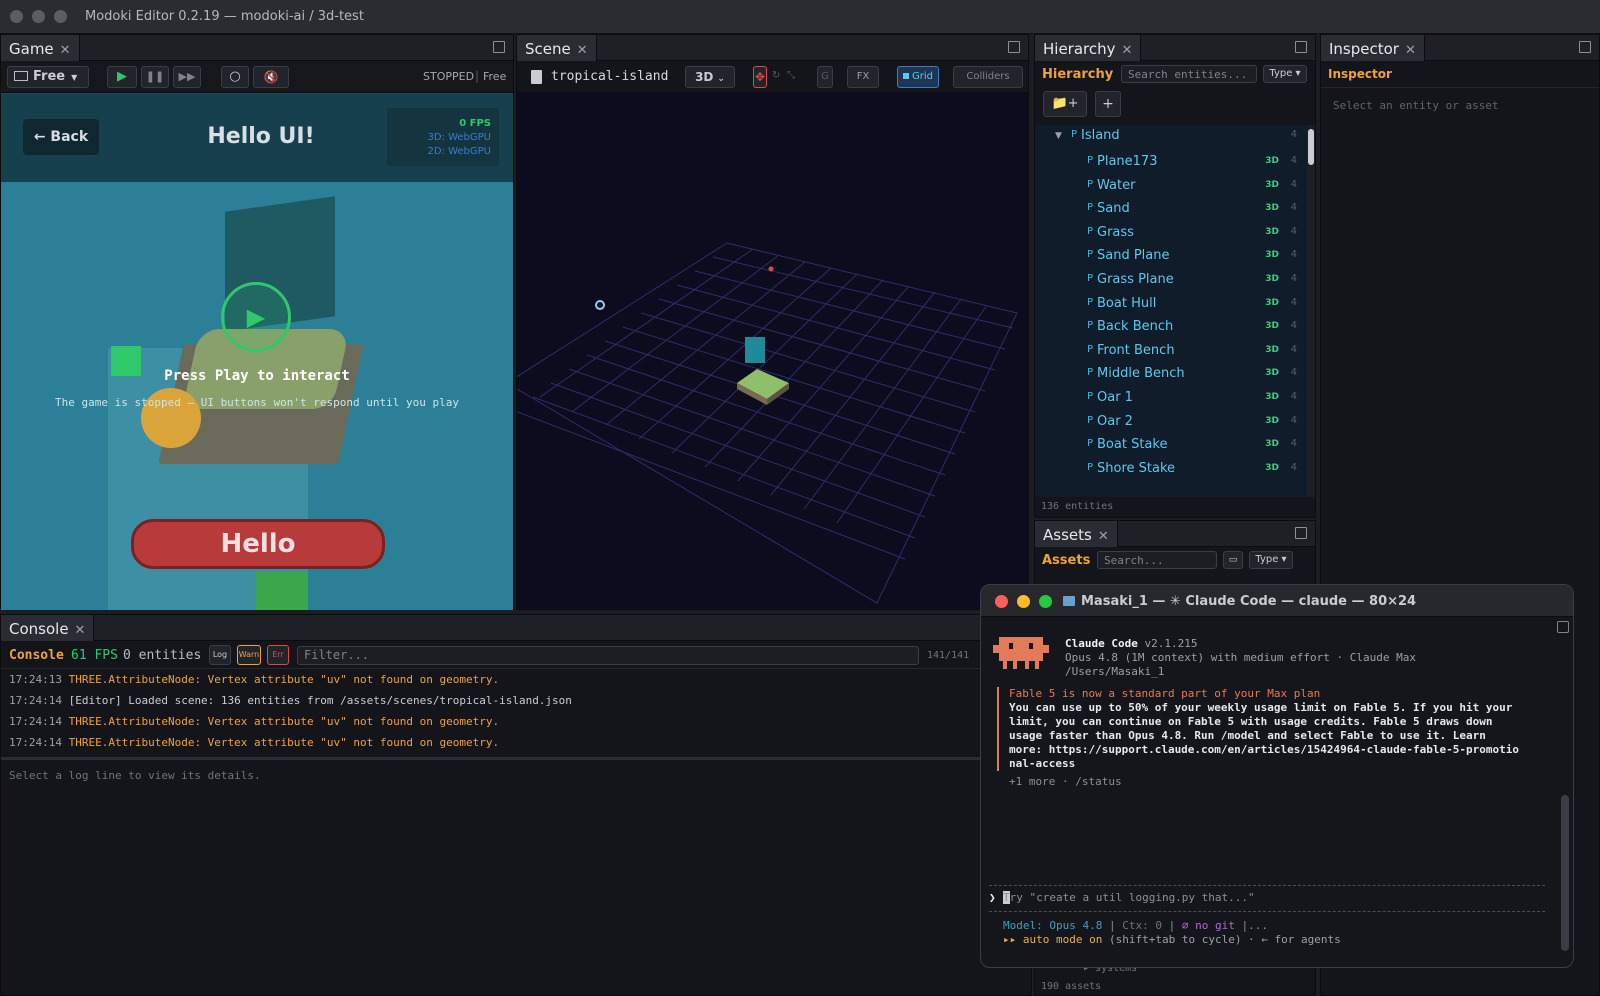 The image size is (1600, 996). I want to click on snap-g-button: G, so click(825, 77).